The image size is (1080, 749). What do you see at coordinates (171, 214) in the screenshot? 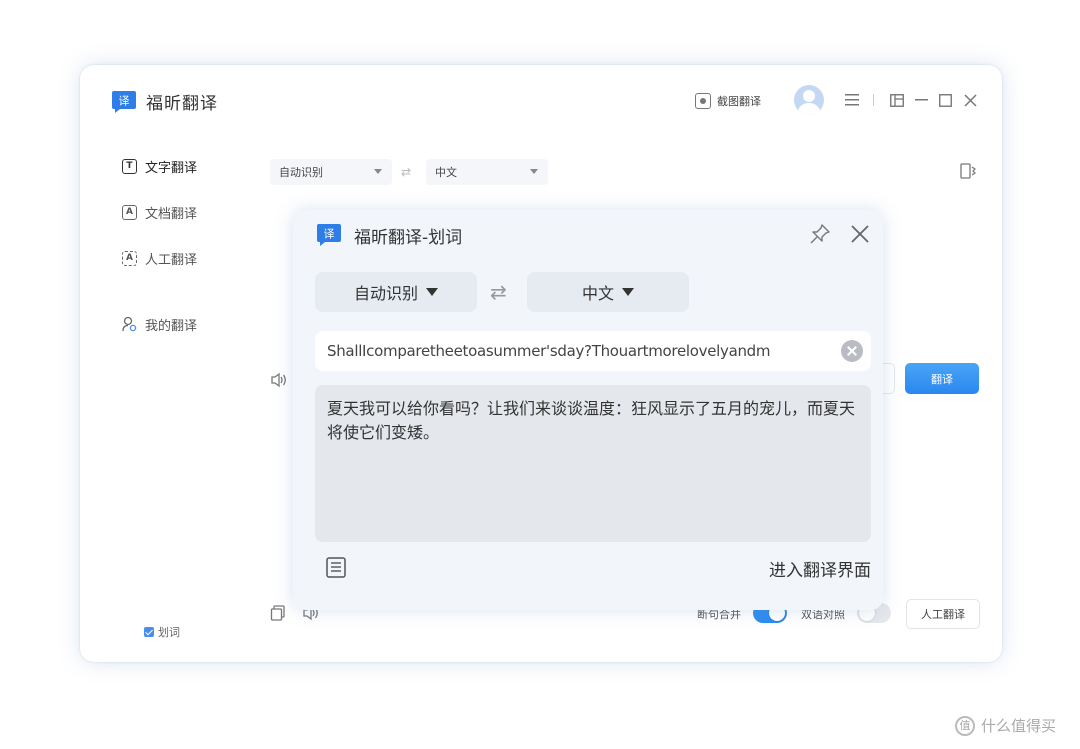
I see `sidebar-item-label: 文档翻译` at bounding box center [171, 214].